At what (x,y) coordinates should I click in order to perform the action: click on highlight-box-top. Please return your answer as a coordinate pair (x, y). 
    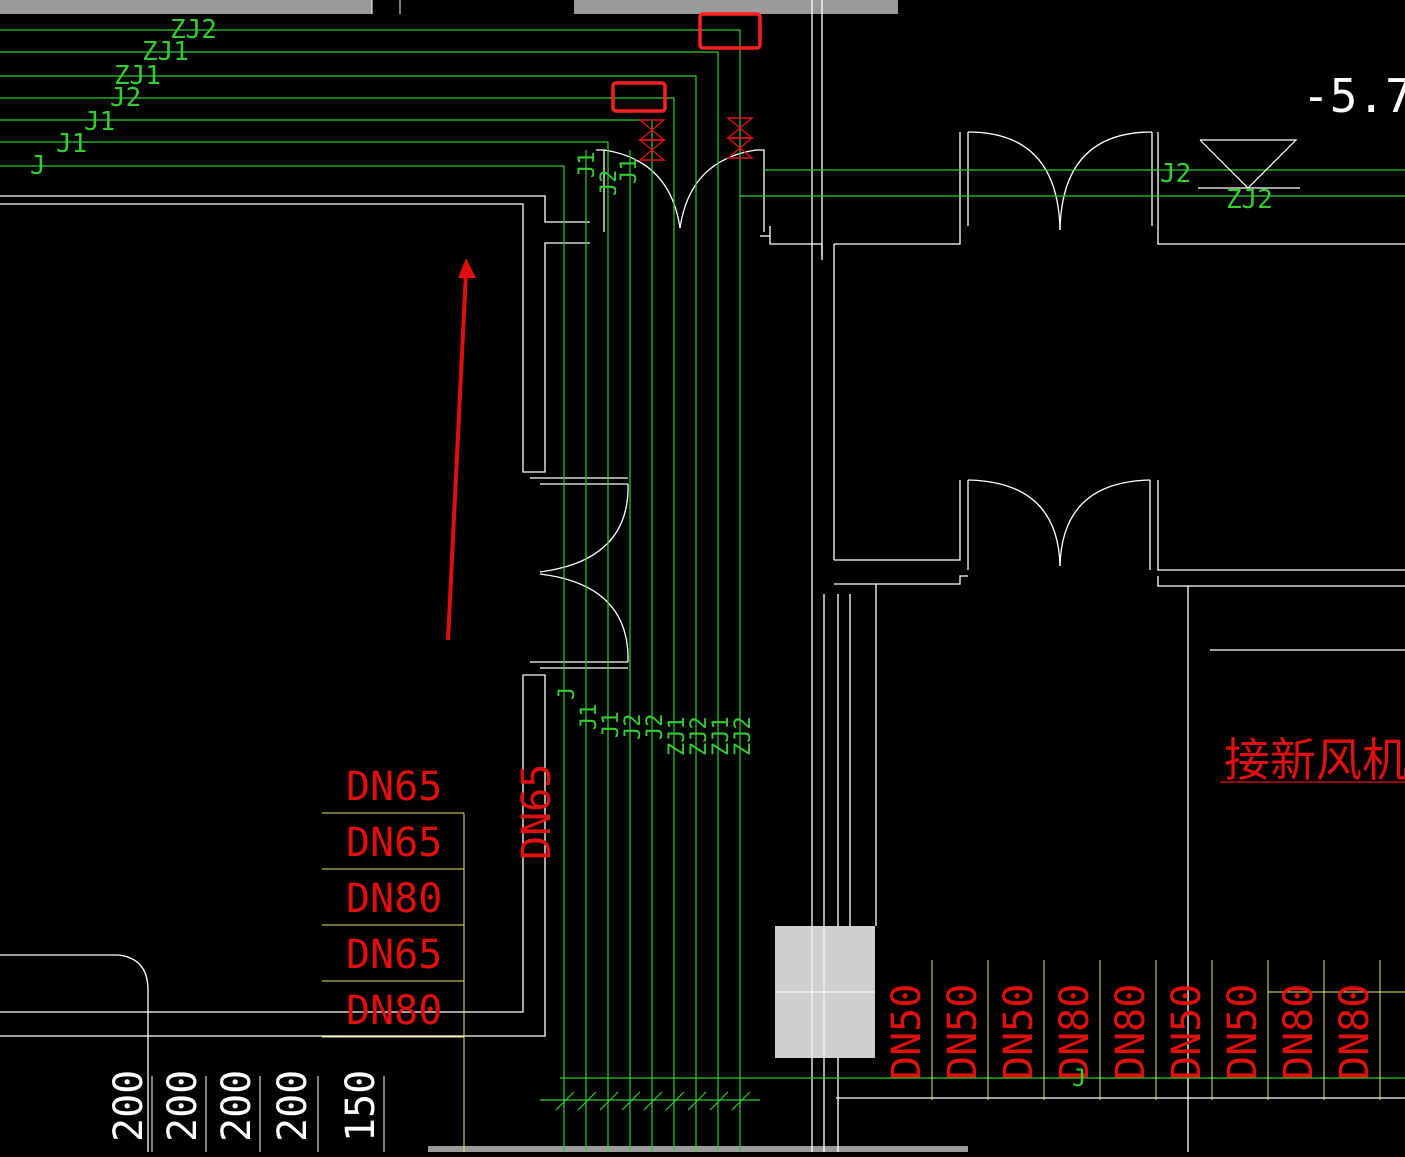
    Looking at the image, I should click on (730, 31).